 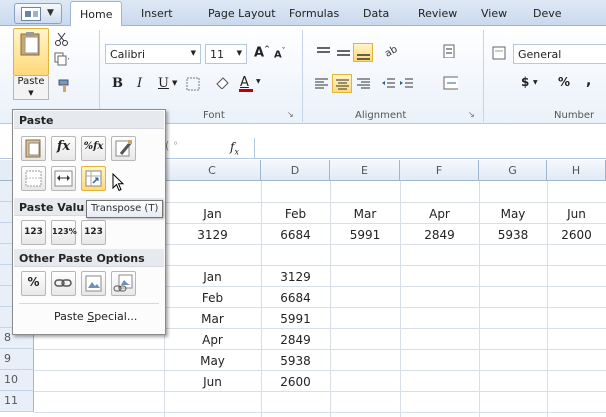 I want to click on column-header-g: G, so click(x=513, y=170).